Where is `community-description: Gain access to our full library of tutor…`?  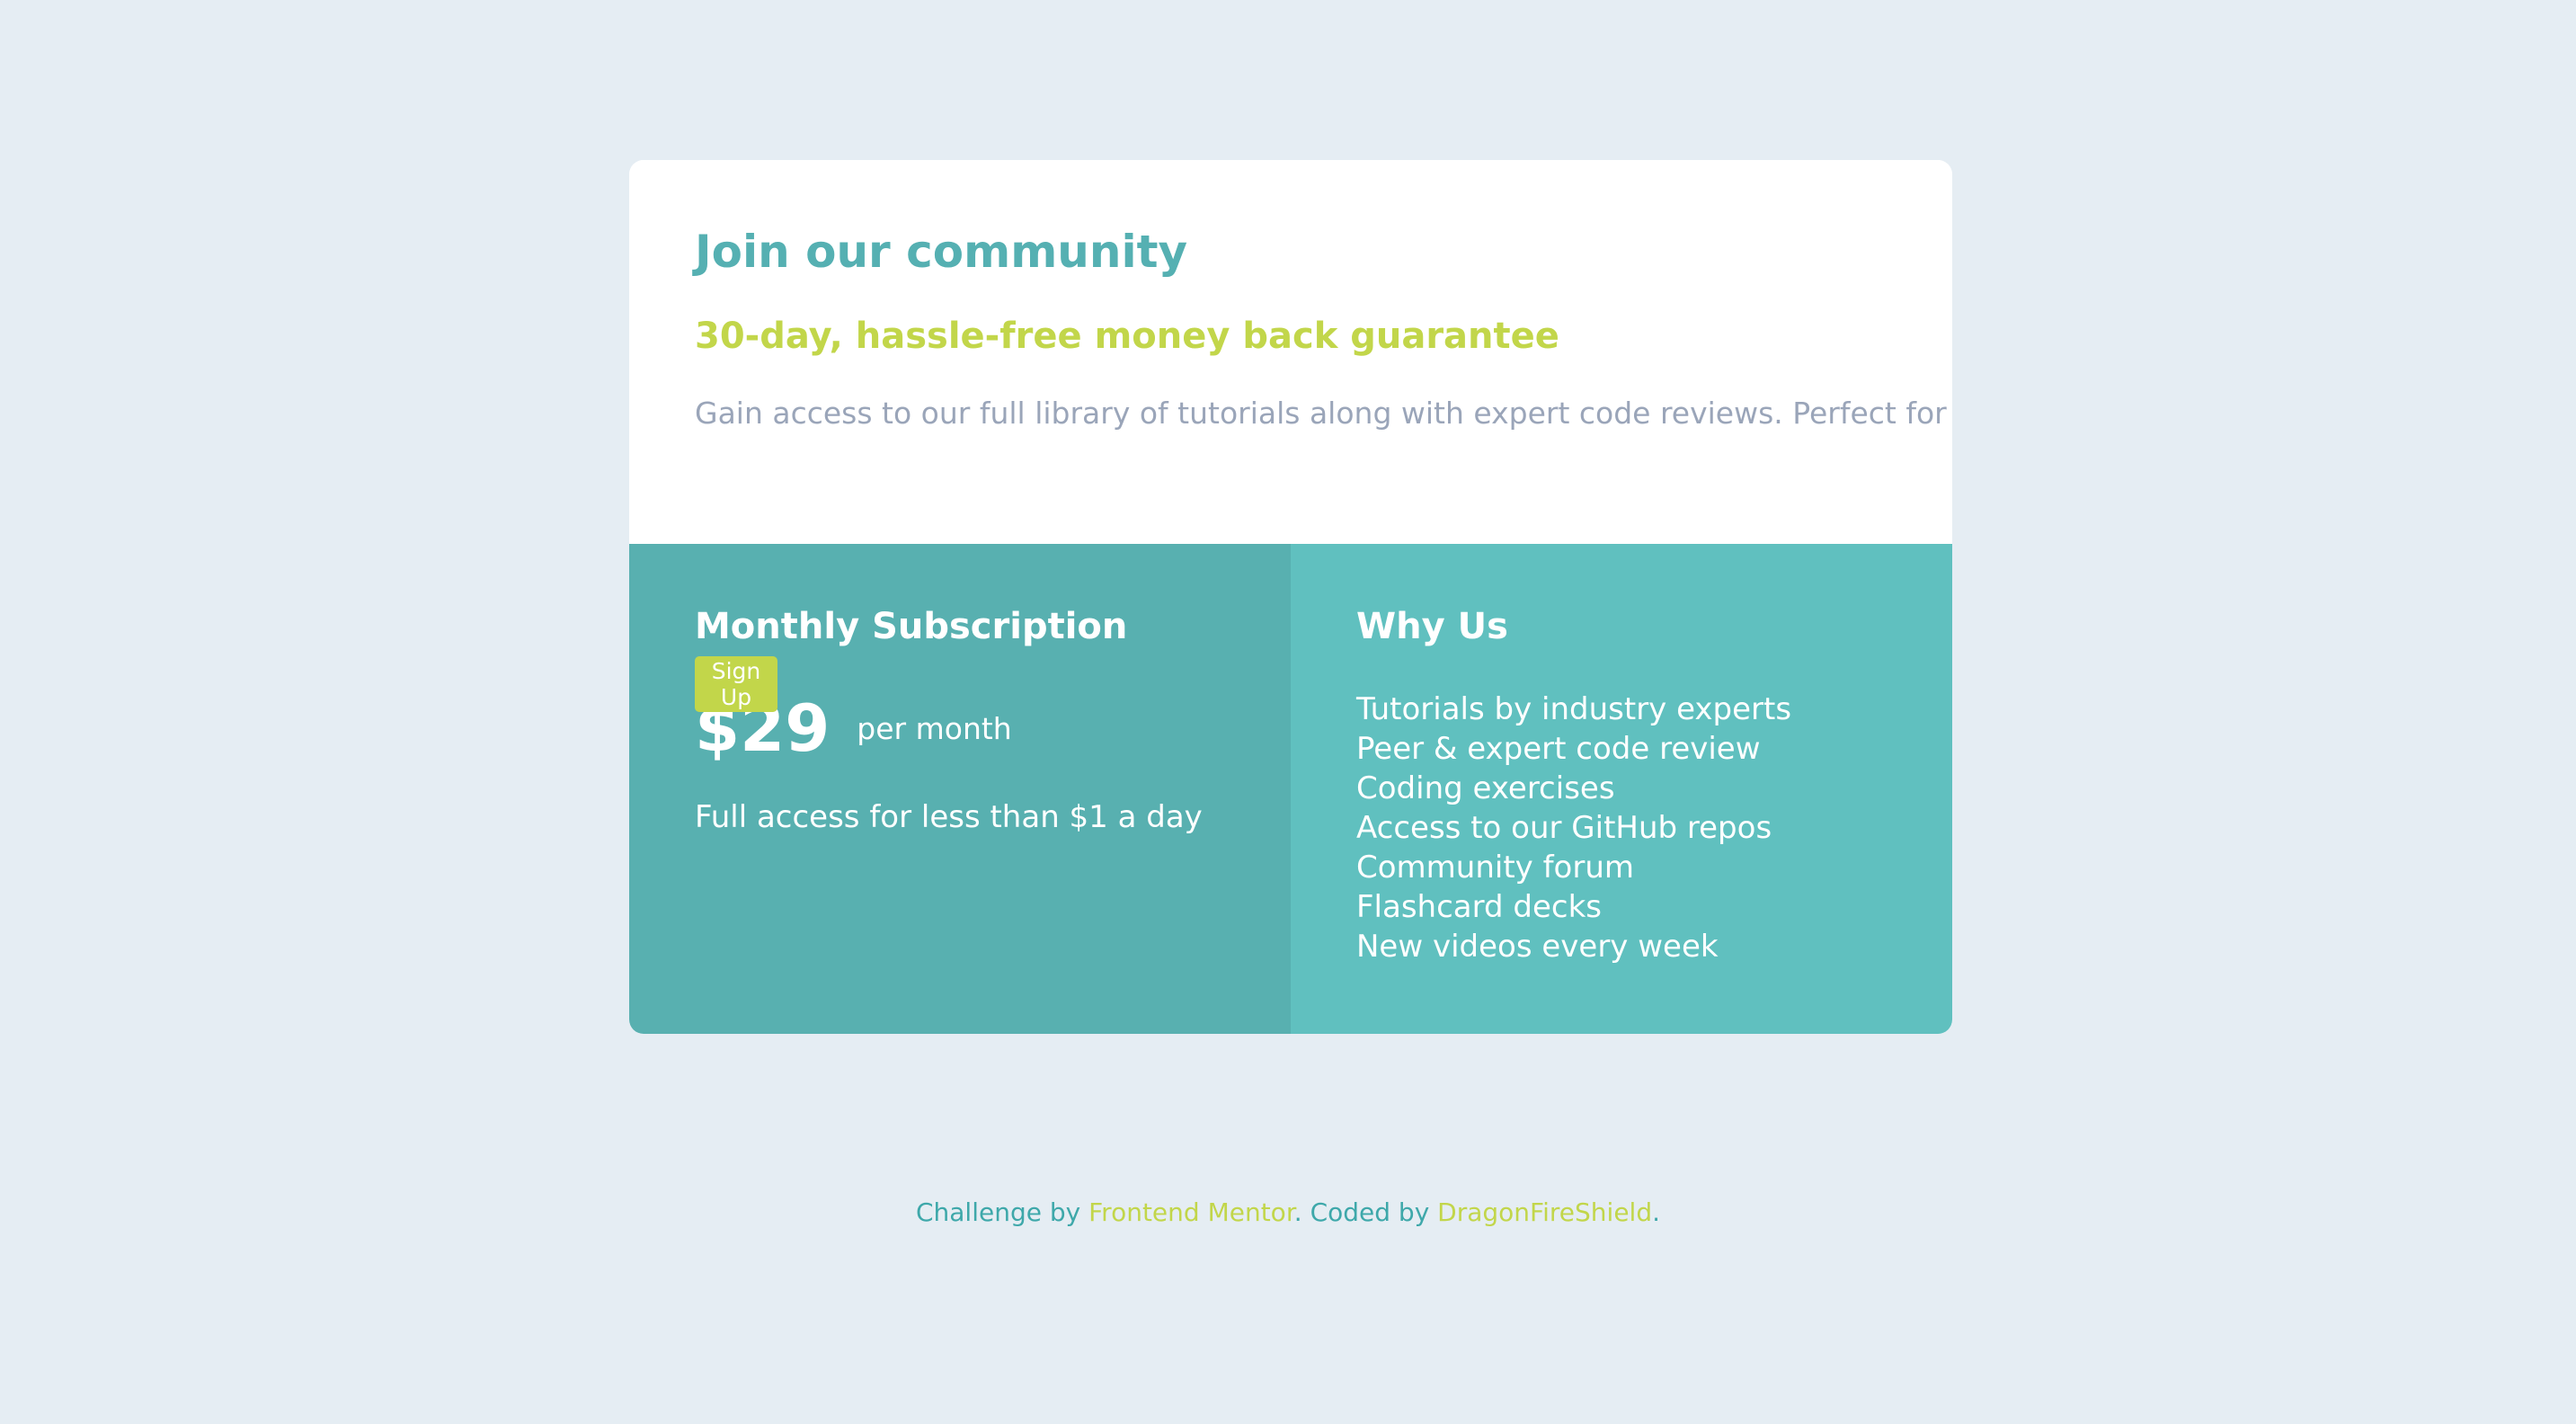
community-description: Gain access to our full library of tutor… is located at coordinates (1323, 414).